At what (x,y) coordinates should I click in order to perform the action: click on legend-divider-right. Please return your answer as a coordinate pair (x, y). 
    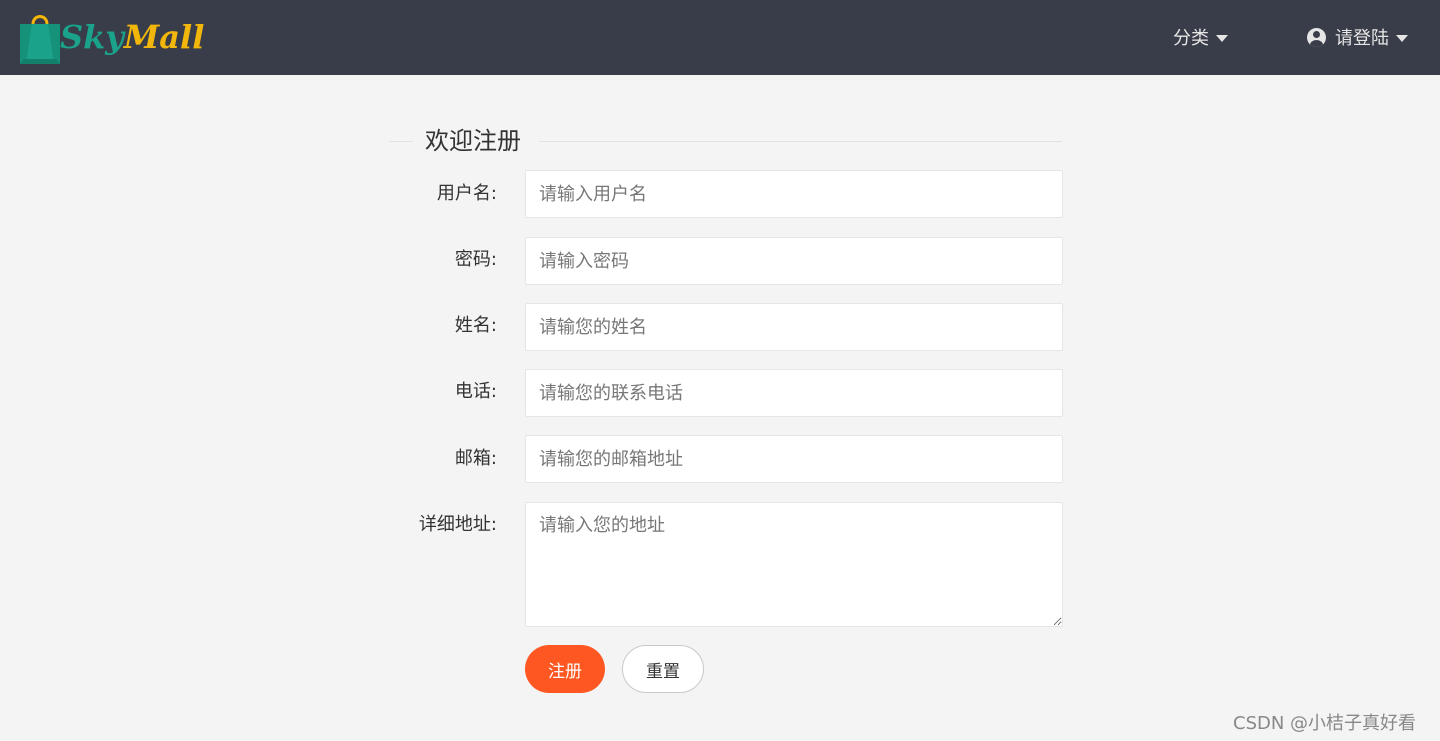
    Looking at the image, I should click on (800, 141).